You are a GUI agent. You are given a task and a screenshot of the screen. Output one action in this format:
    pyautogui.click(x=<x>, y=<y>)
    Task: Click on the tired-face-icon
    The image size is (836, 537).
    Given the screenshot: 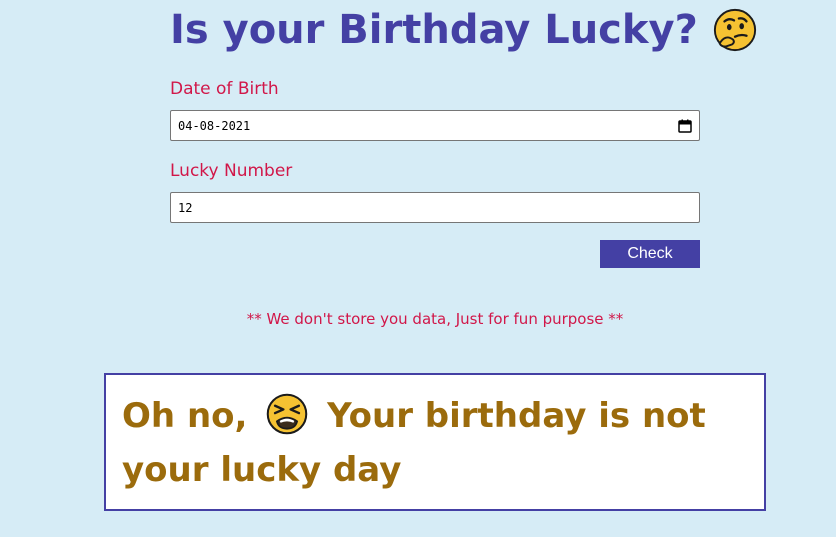 What is the action you would take?
    pyautogui.click(x=287, y=414)
    